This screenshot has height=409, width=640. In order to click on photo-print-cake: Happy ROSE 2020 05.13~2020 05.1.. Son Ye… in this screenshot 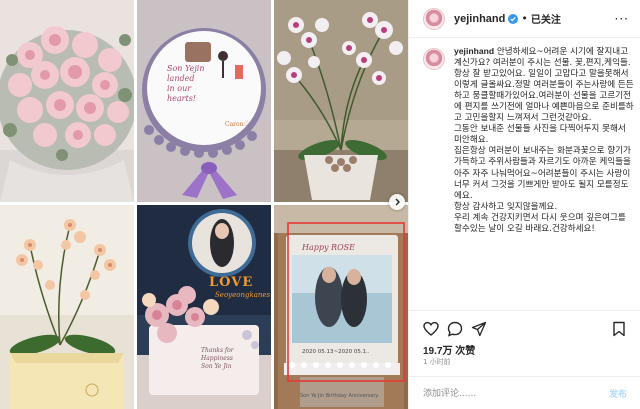, I will do `click(341, 307)`.